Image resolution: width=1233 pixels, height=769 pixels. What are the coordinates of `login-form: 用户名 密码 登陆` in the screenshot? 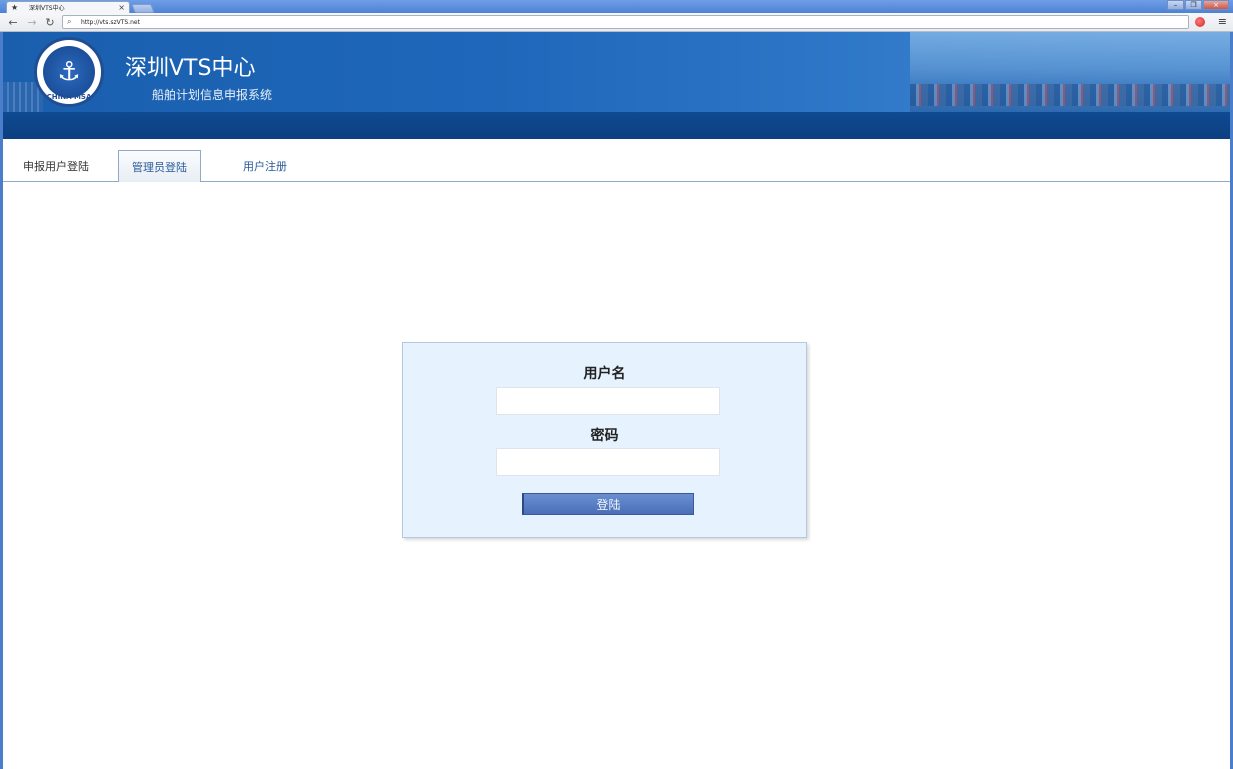 It's located at (604, 440).